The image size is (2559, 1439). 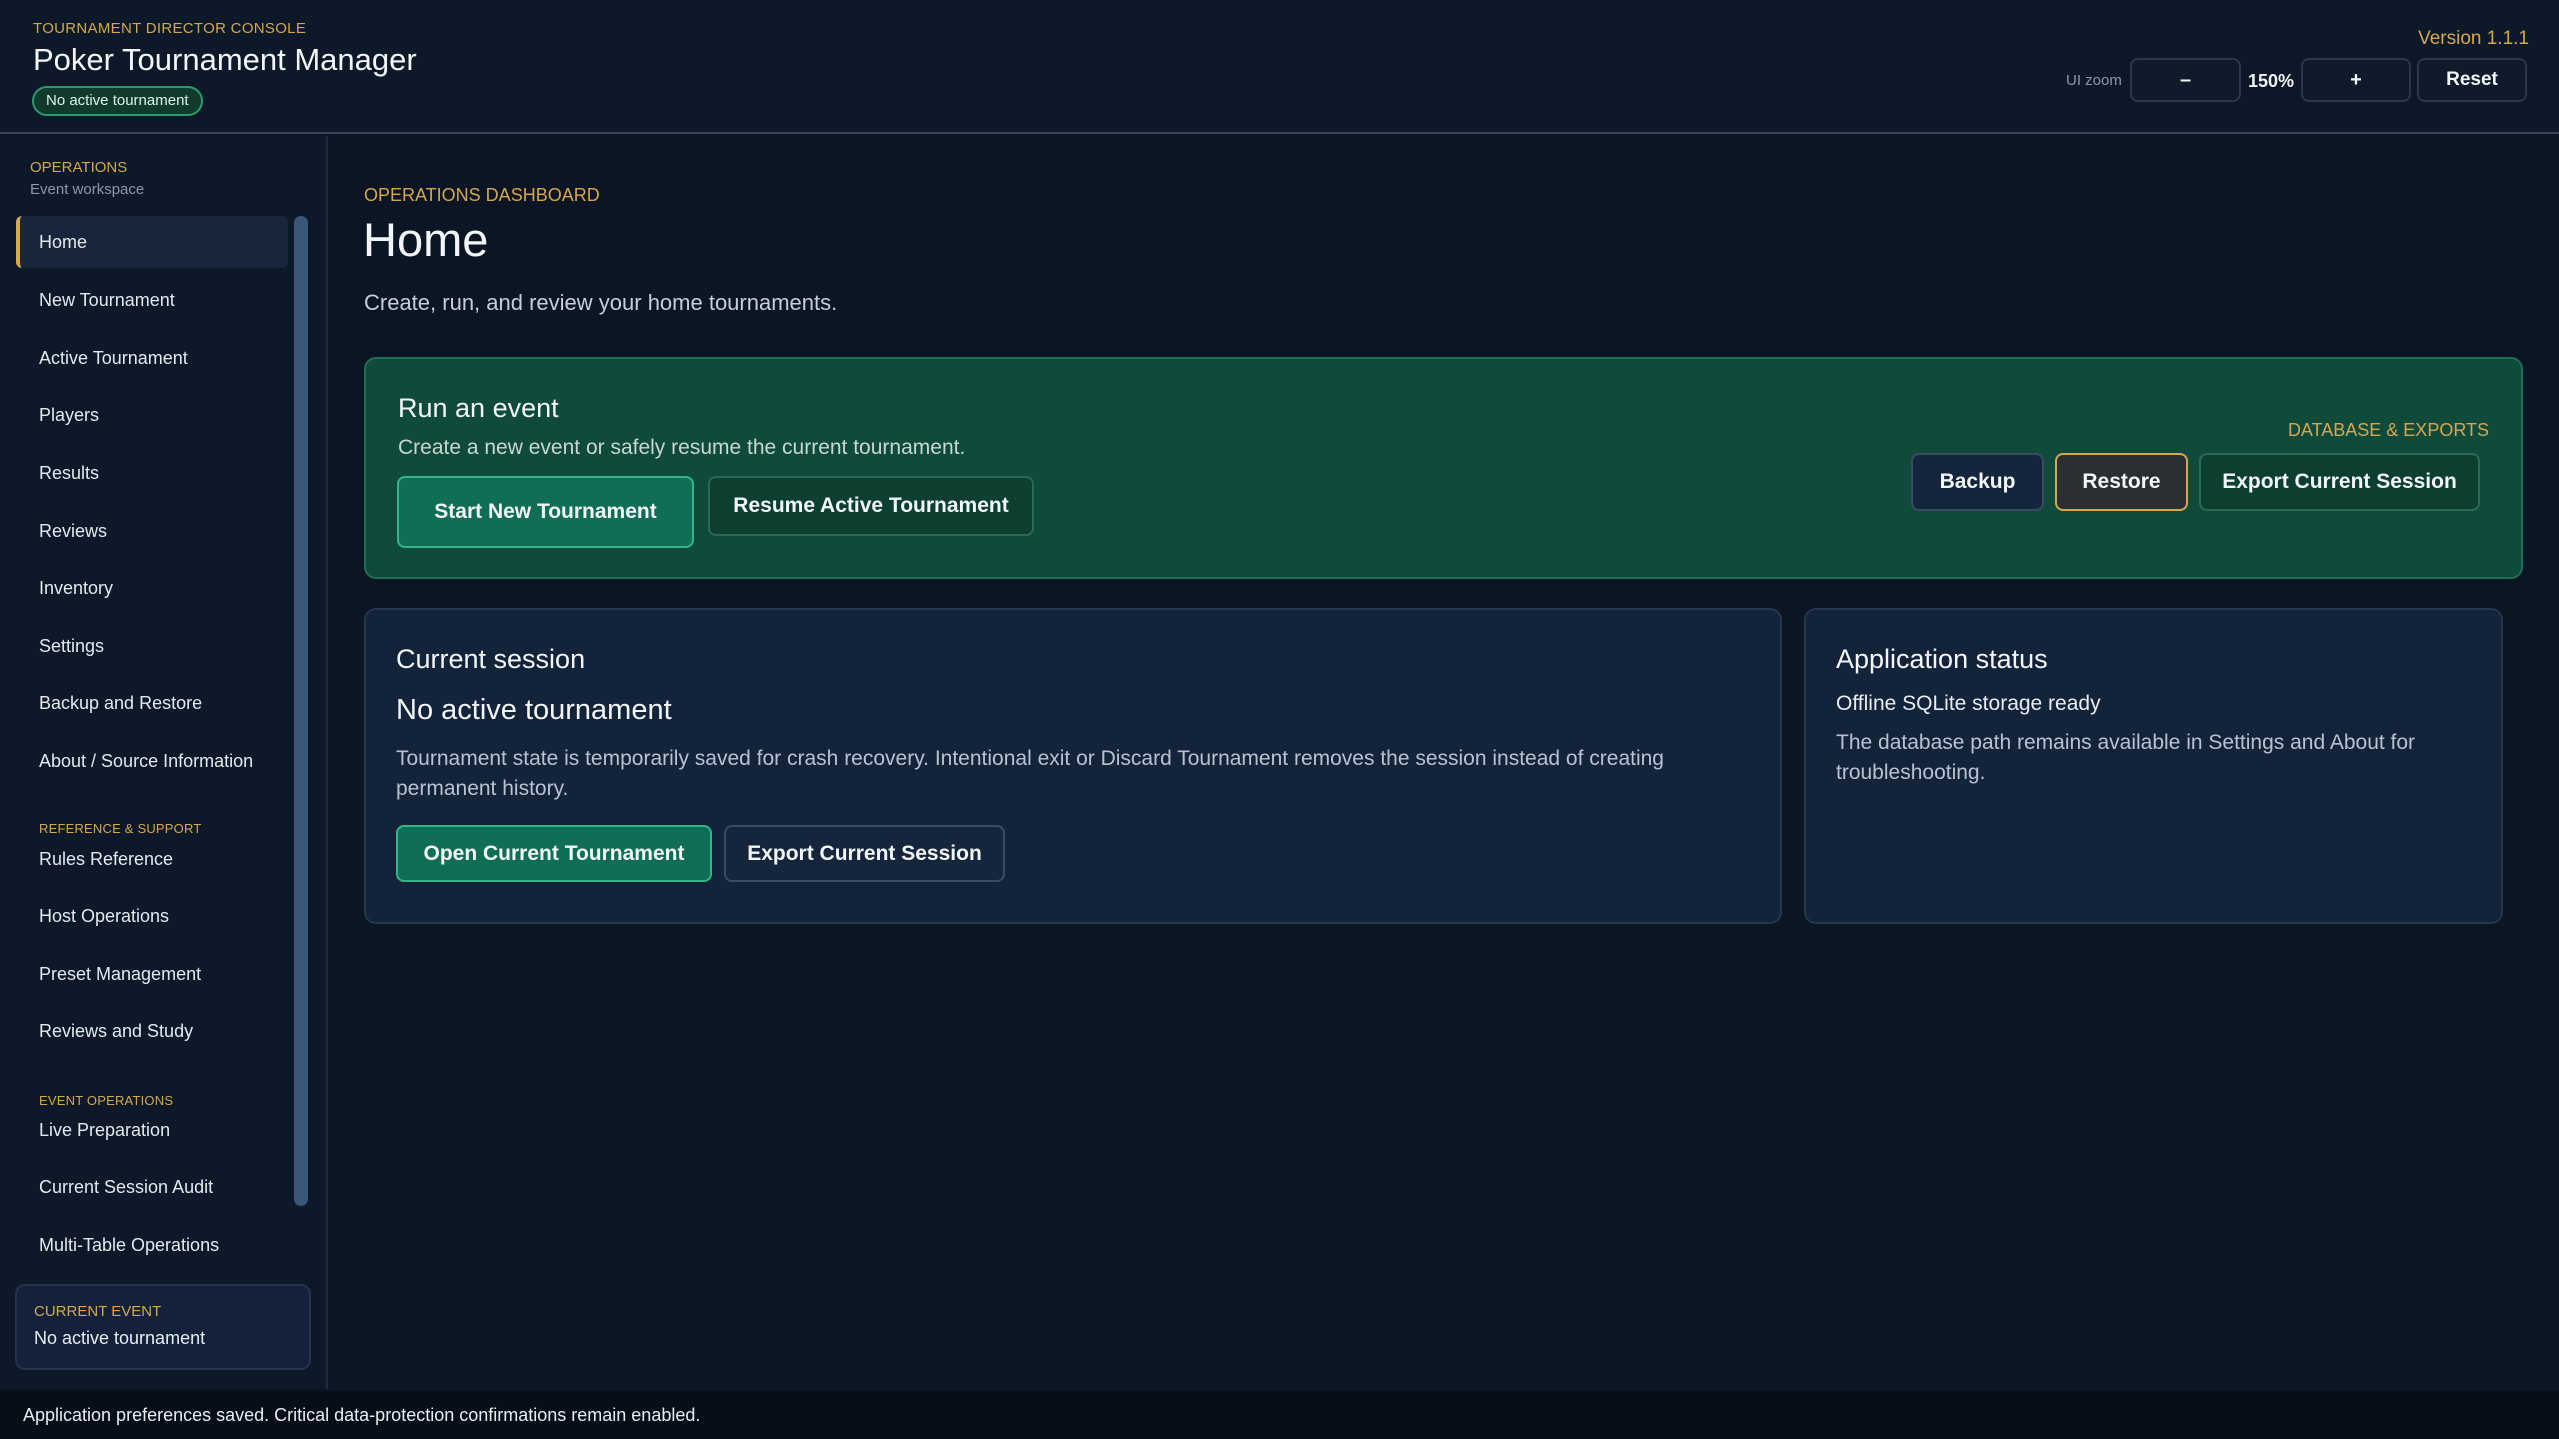 I want to click on current-event-card: CURRENT EVENT No active tournament, so click(x=163, y=1327).